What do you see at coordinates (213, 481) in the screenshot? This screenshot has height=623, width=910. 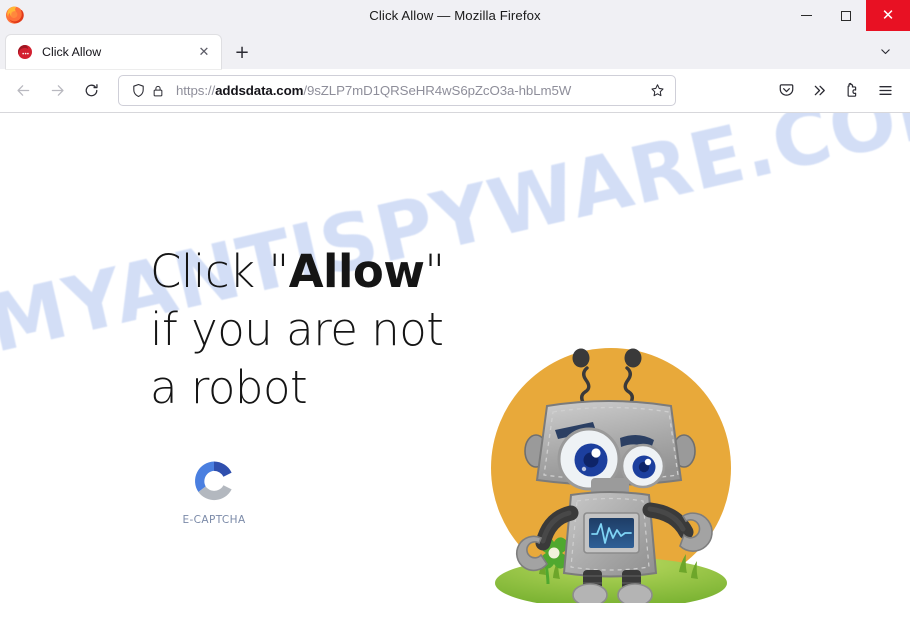 I see `e-captcha-logo-icon` at bounding box center [213, 481].